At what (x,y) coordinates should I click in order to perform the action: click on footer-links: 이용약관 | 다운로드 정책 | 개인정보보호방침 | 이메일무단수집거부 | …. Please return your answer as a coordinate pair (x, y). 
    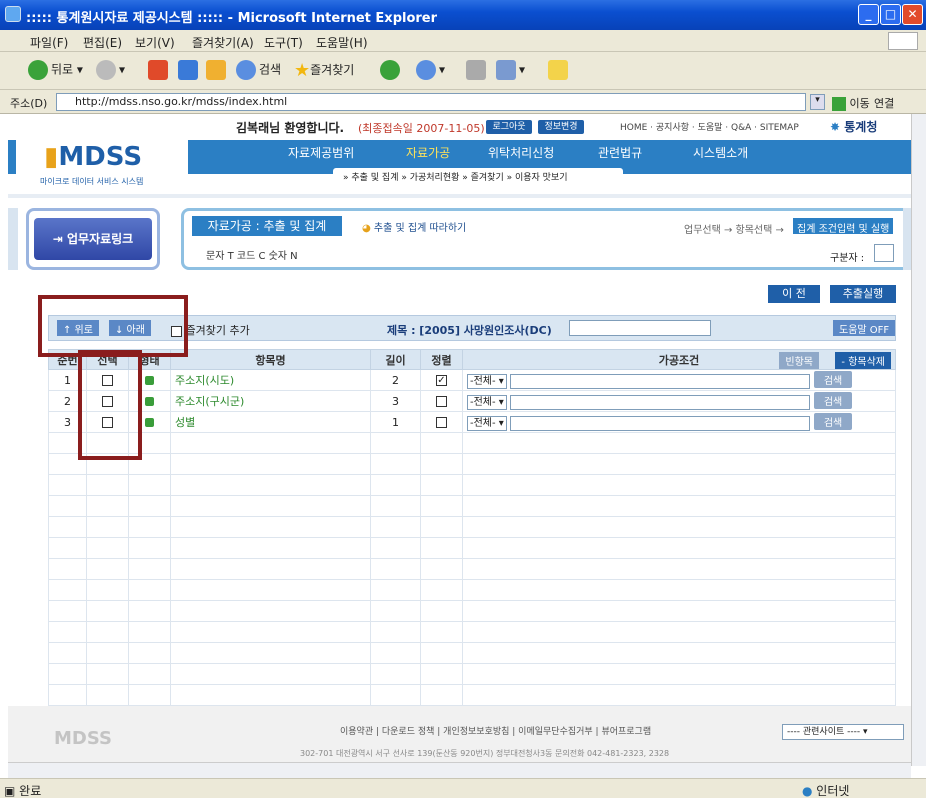
    Looking at the image, I should click on (495, 730).